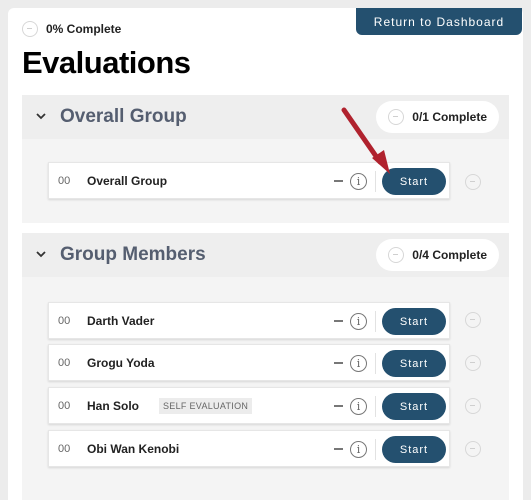 The width and height of the screenshot is (531, 500). What do you see at coordinates (449, 255) in the screenshot?
I see `section-progress-label: 0/4 Complete` at bounding box center [449, 255].